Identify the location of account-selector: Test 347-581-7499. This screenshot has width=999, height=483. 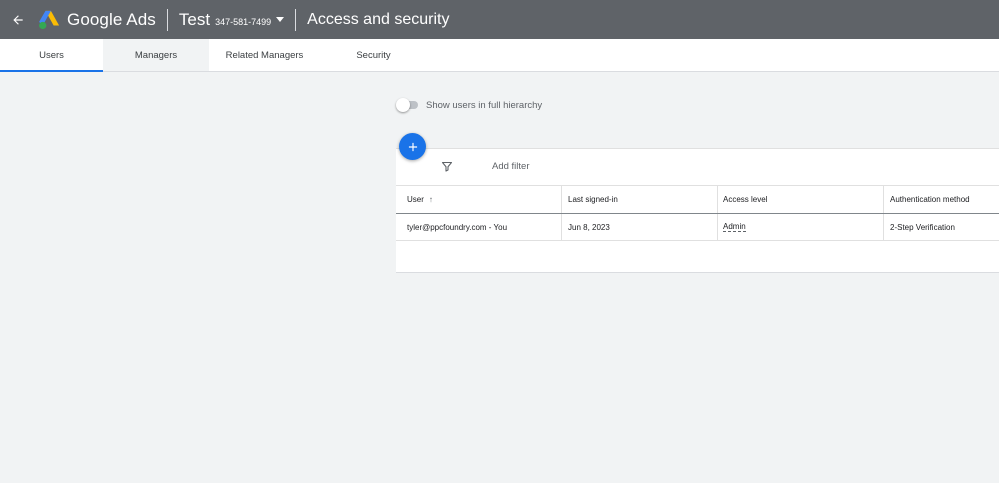
(231, 19).